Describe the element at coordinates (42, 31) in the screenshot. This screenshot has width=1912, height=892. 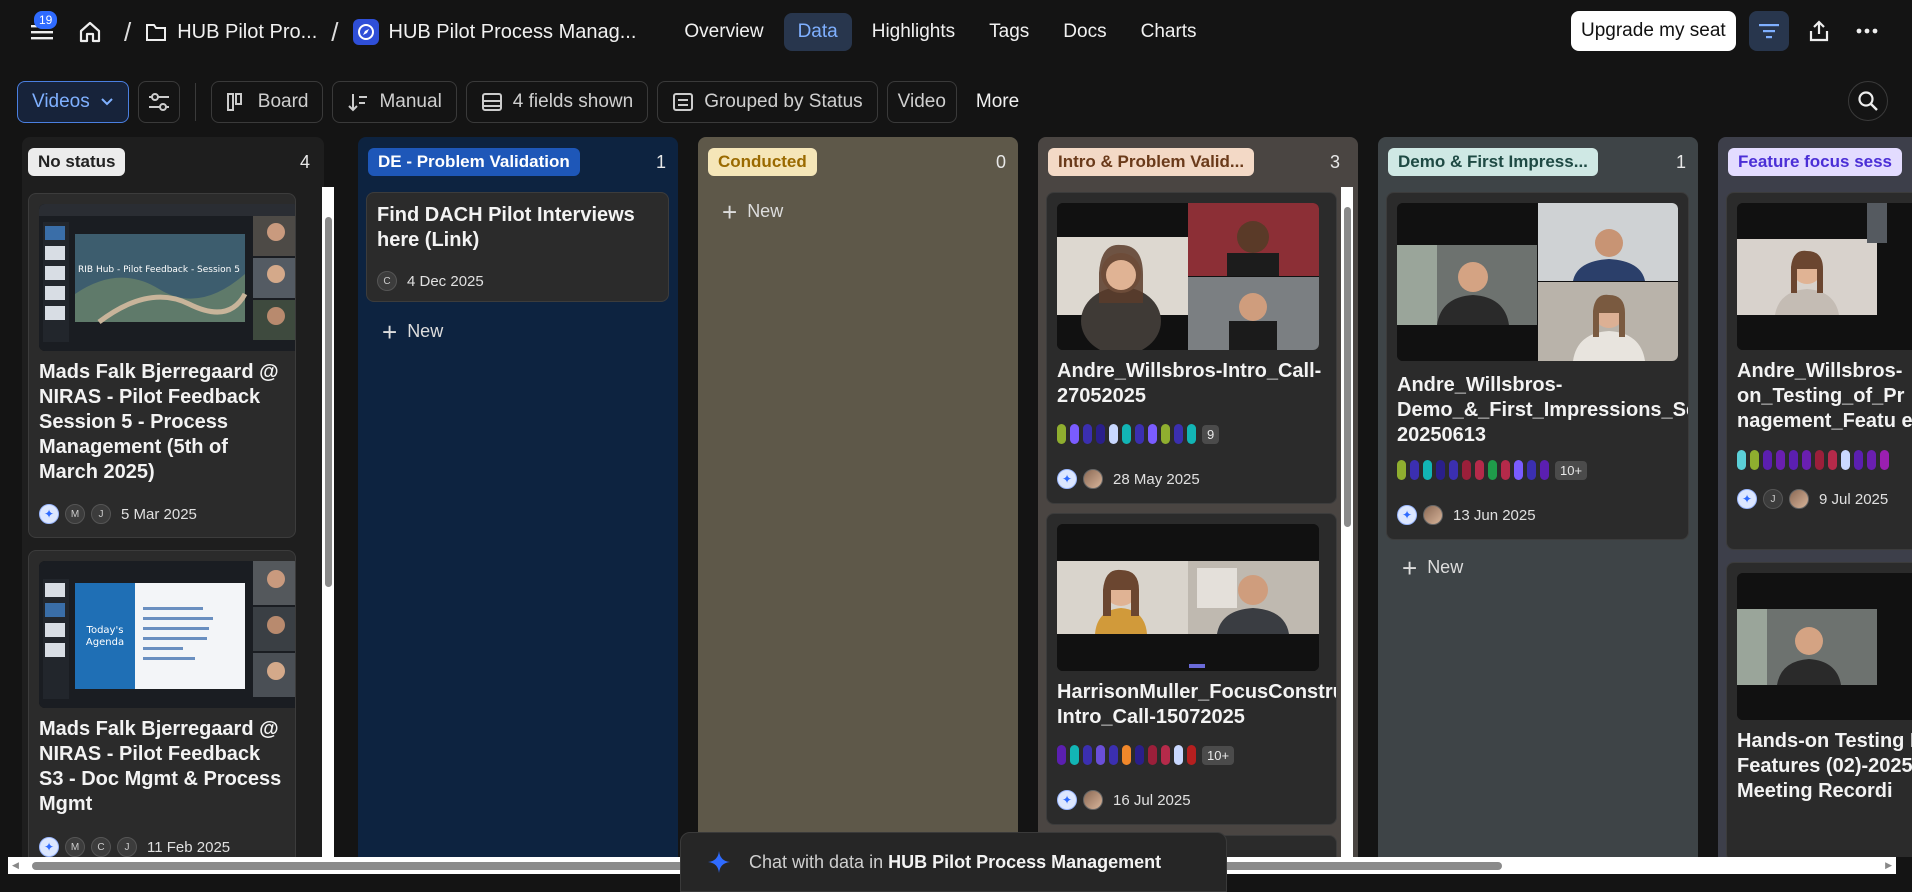
I see `menu-button: 19` at that location.